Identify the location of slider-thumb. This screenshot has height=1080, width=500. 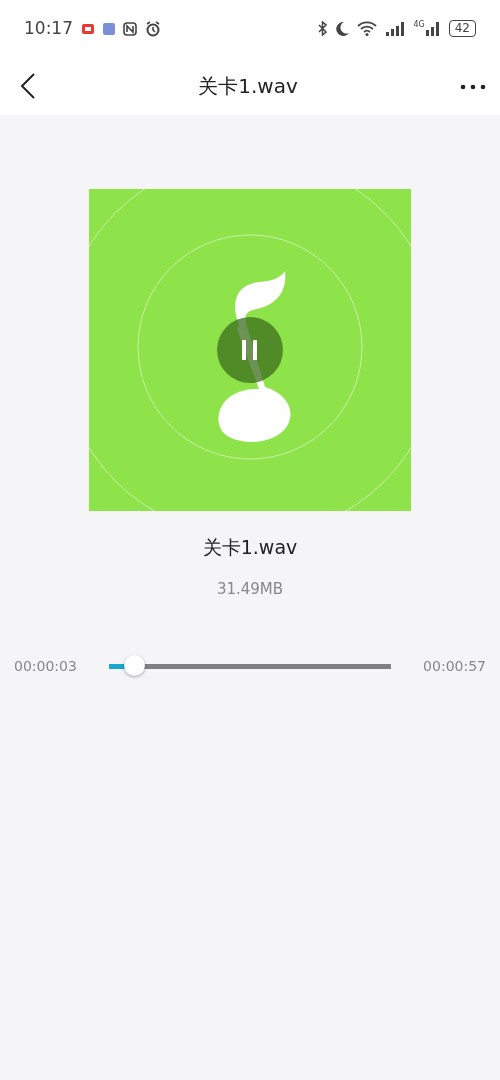
(135, 665).